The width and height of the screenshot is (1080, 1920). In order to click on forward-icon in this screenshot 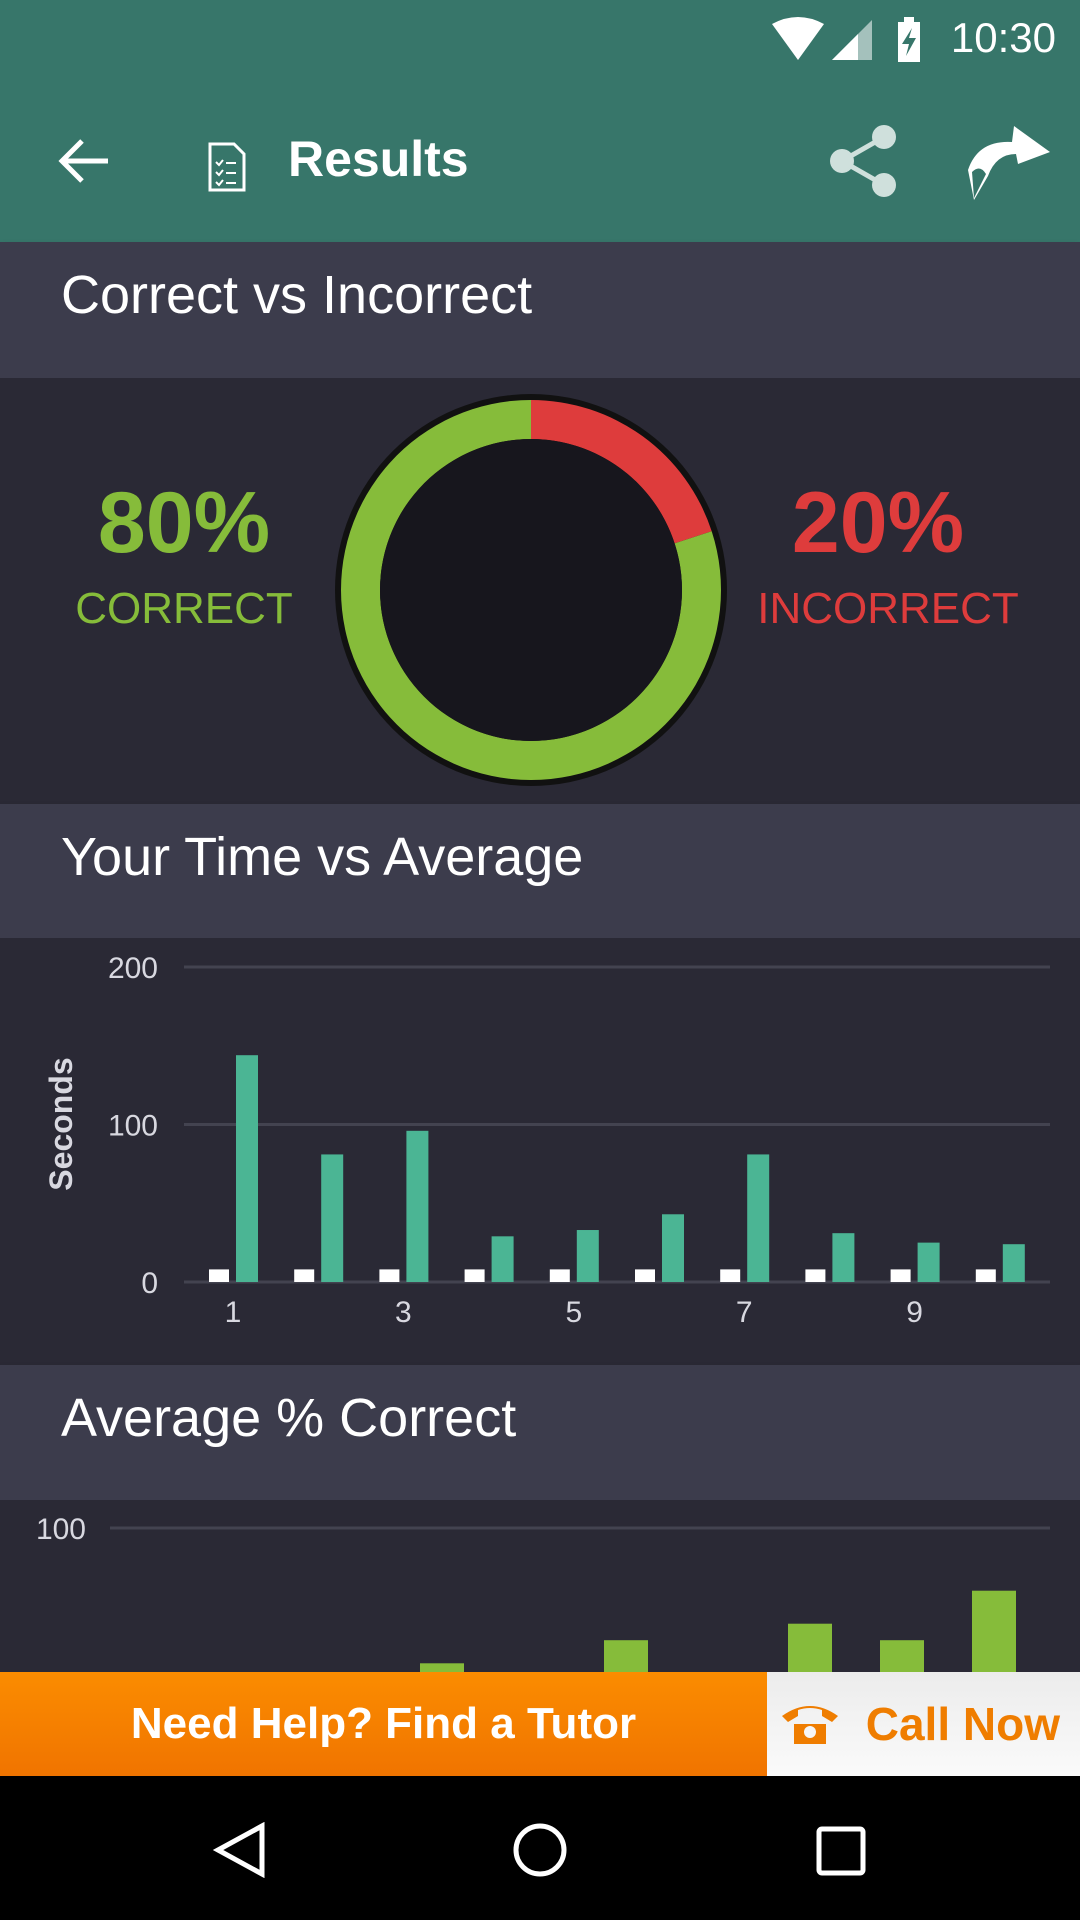, I will do `click(1009, 161)`.